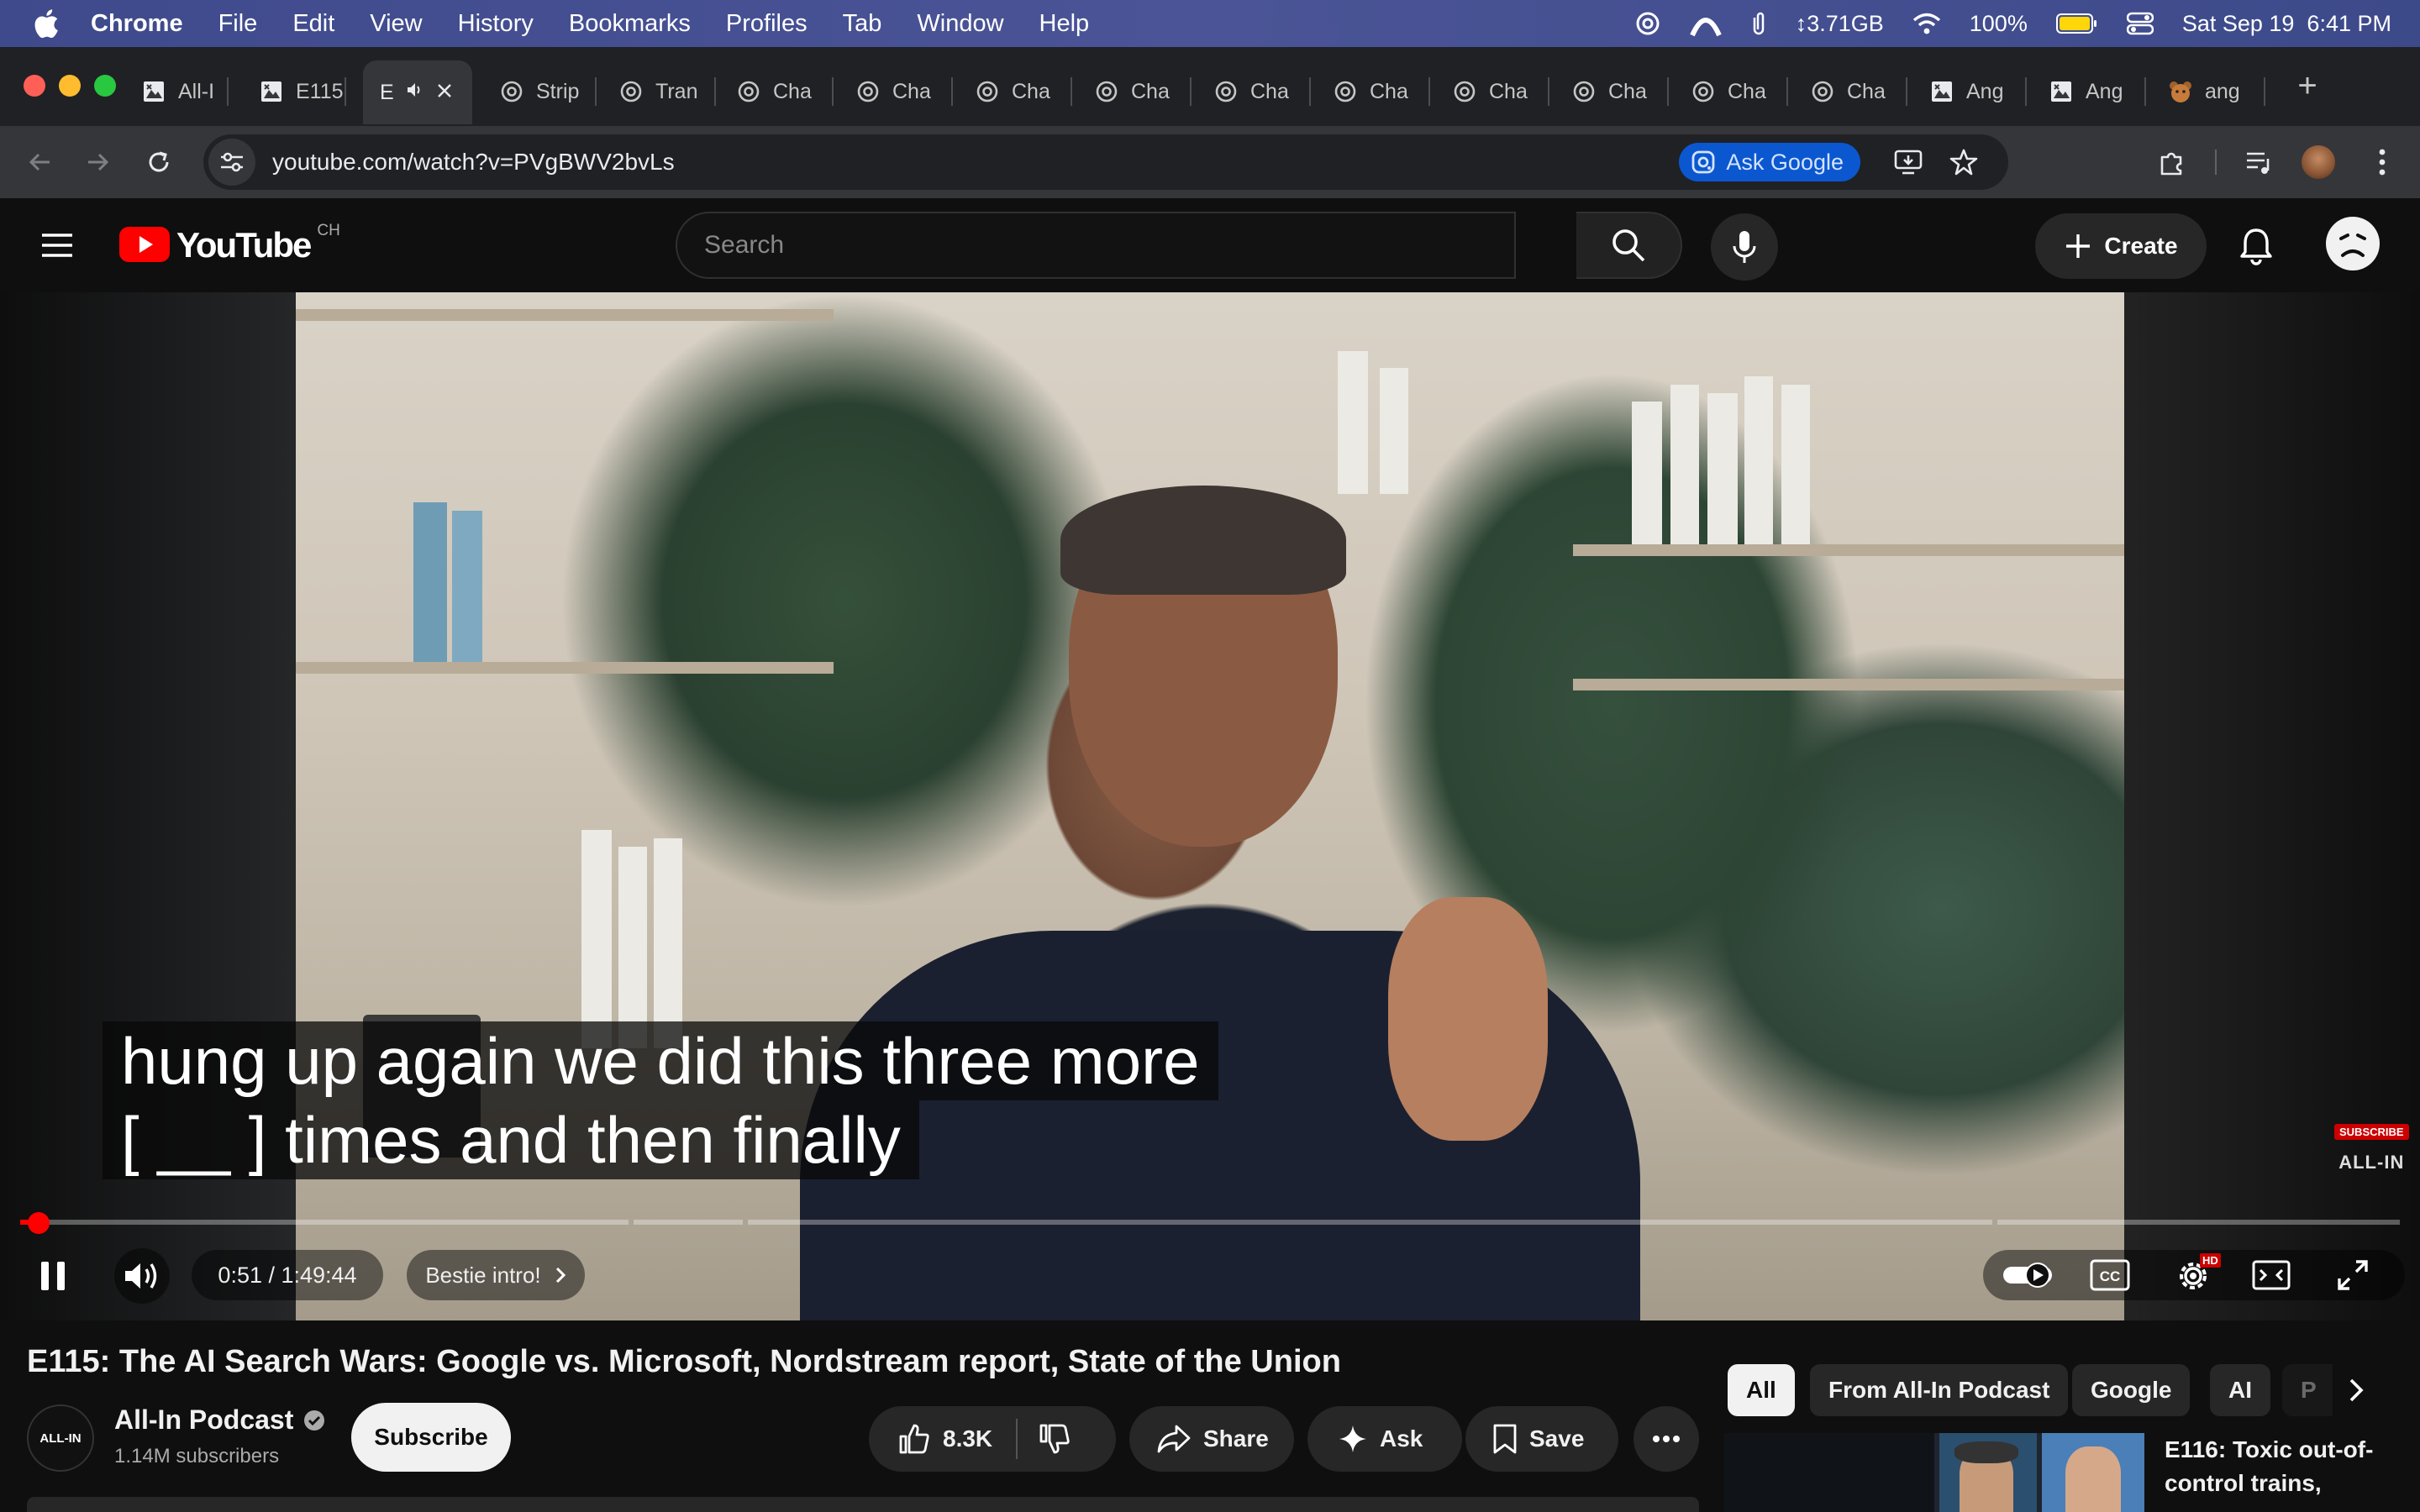 The height and width of the screenshot is (1512, 2420). Describe the element at coordinates (960, 24) in the screenshot. I see `menu-window: Window` at that location.